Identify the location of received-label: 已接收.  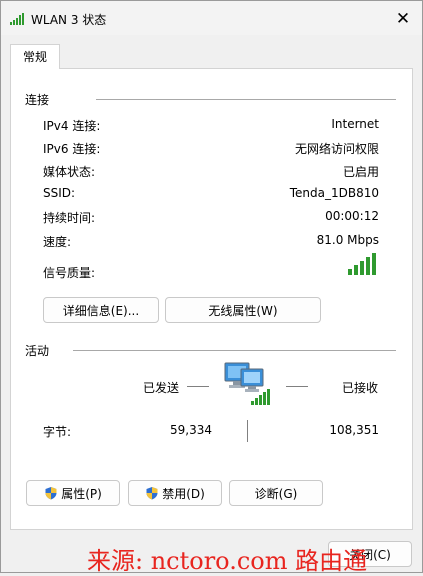
(360, 388).